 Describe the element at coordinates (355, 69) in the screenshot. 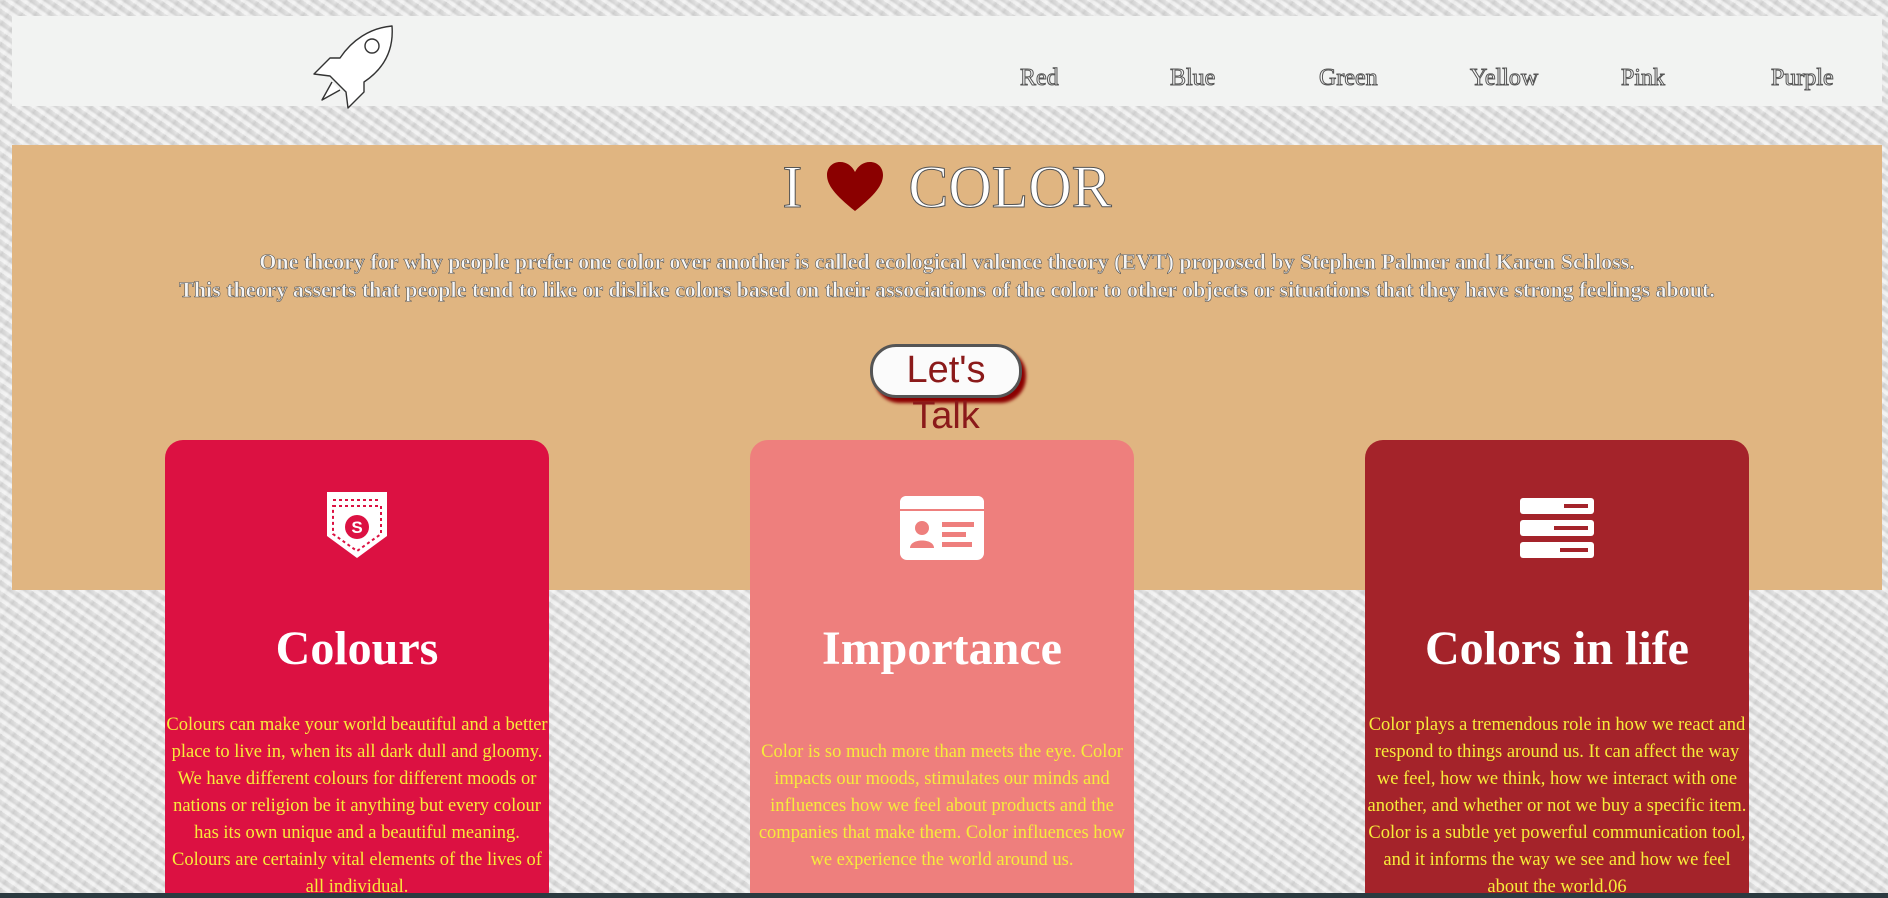

I see `rocket-icon` at that location.